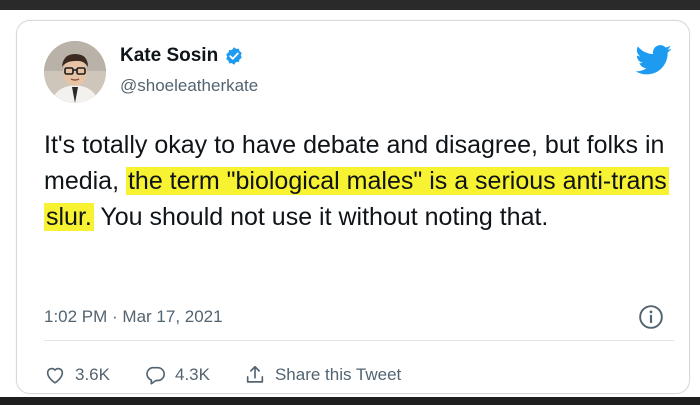 The height and width of the screenshot is (405, 700). I want to click on share-label: Share this Tweet, so click(338, 374).